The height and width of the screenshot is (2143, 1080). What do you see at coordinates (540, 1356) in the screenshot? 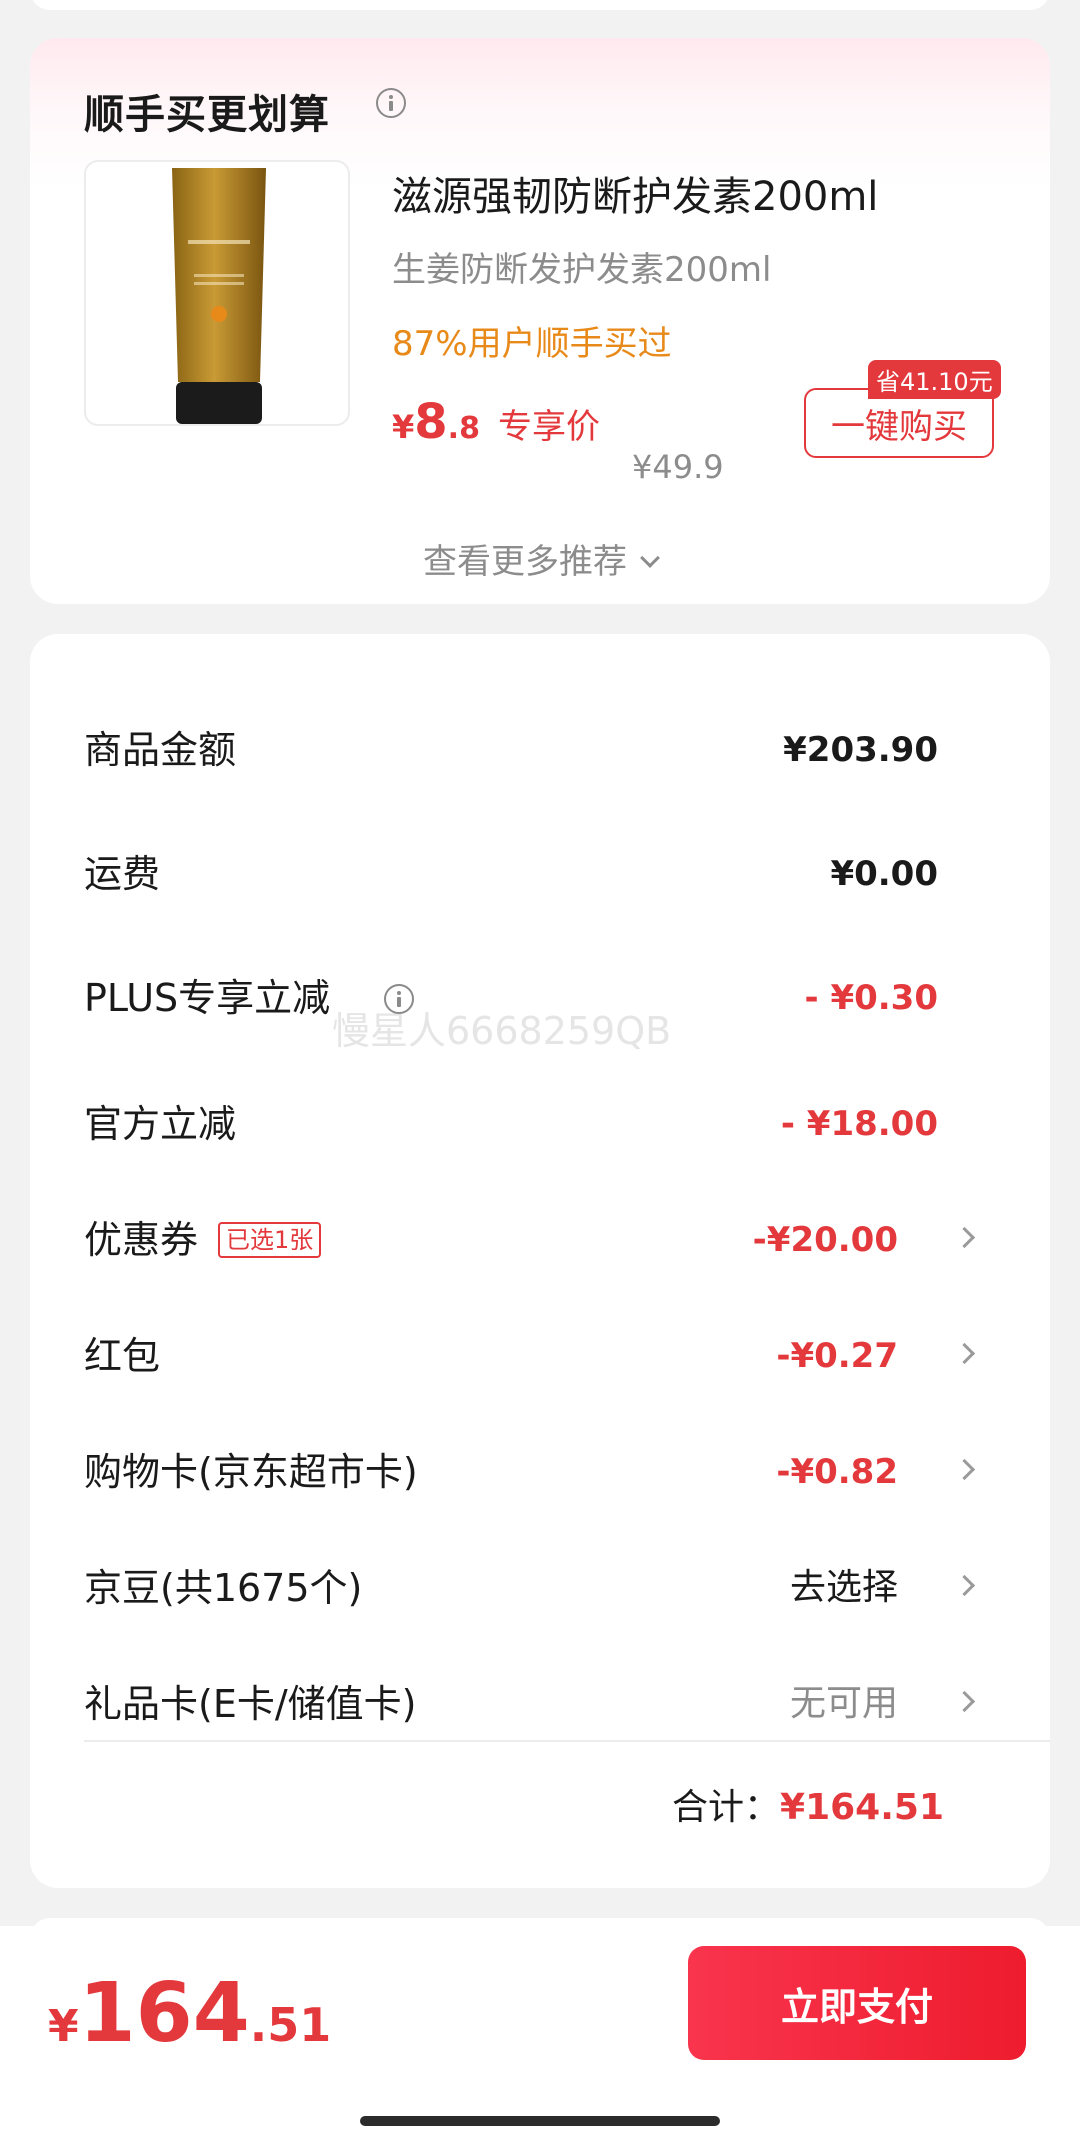
I see `summary-row-red-packet: 红包 -¥0.27` at bounding box center [540, 1356].